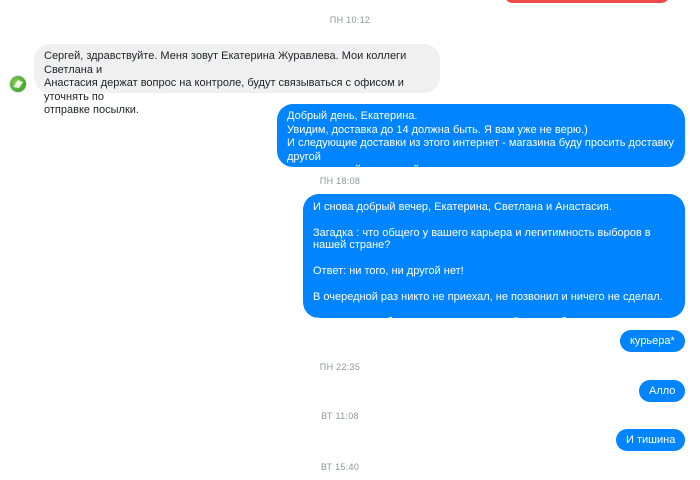  Describe the element at coordinates (652, 341) in the screenshot. I see `outgoing-message: курьера*` at that location.